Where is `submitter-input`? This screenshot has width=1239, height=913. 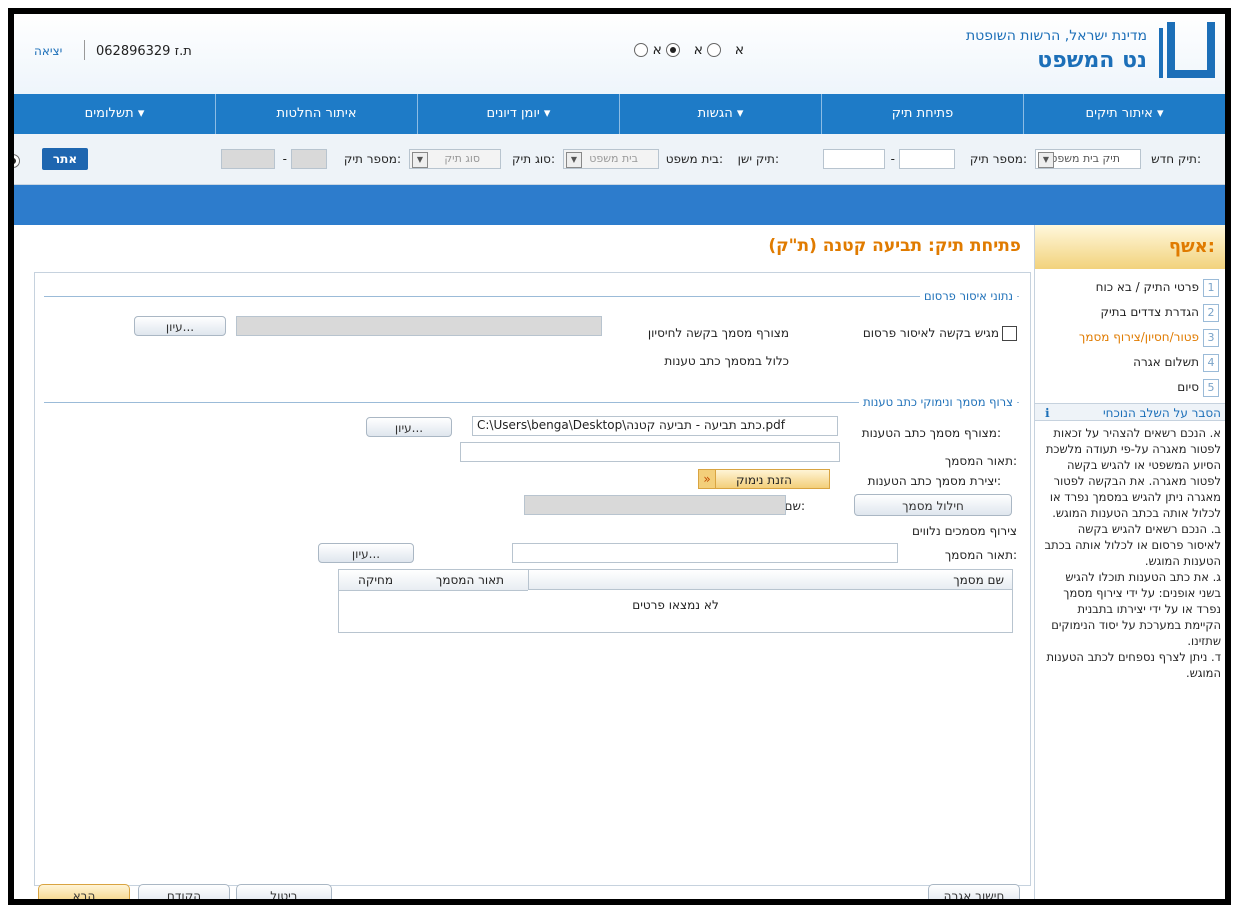 submitter-input is located at coordinates (655, 505).